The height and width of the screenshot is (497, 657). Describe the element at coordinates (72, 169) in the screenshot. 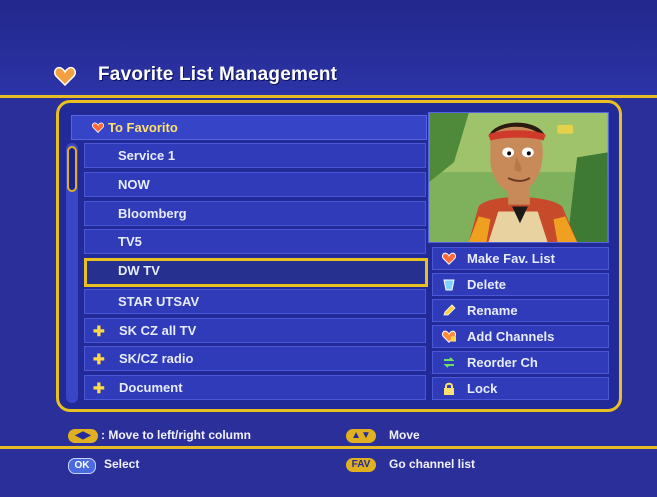

I see `scrollbar-thumb` at that location.